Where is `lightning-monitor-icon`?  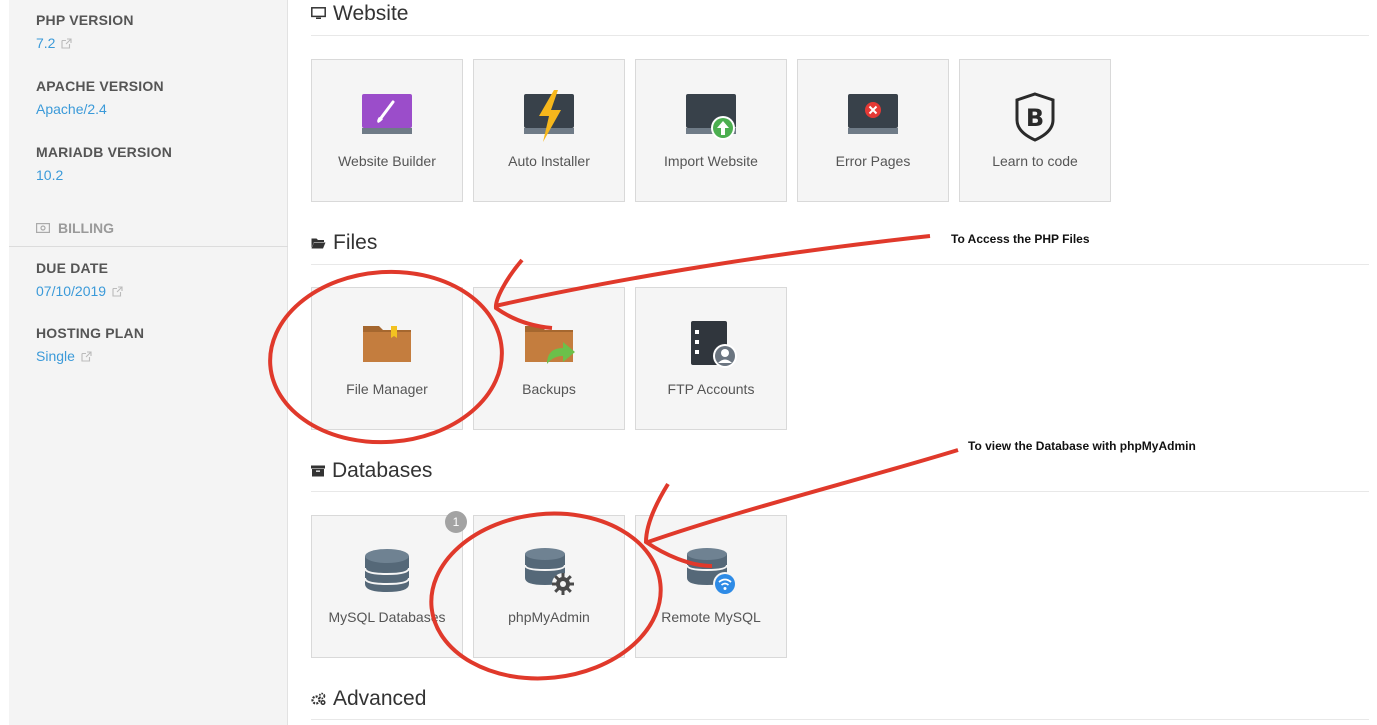 lightning-monitor-icon is located at coordinates (549, 116).